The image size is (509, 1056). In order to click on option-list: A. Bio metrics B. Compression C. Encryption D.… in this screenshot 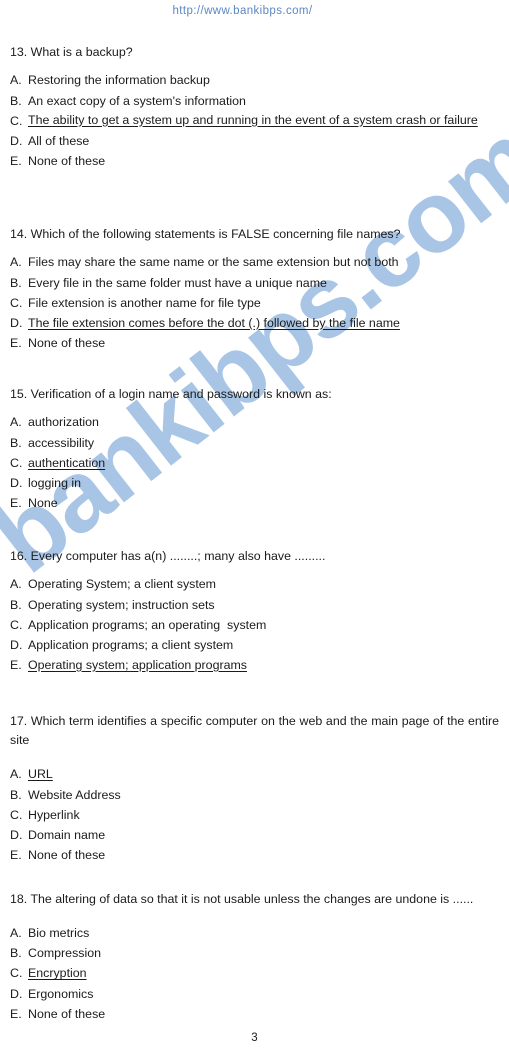, I will do `click(254, 973)`.